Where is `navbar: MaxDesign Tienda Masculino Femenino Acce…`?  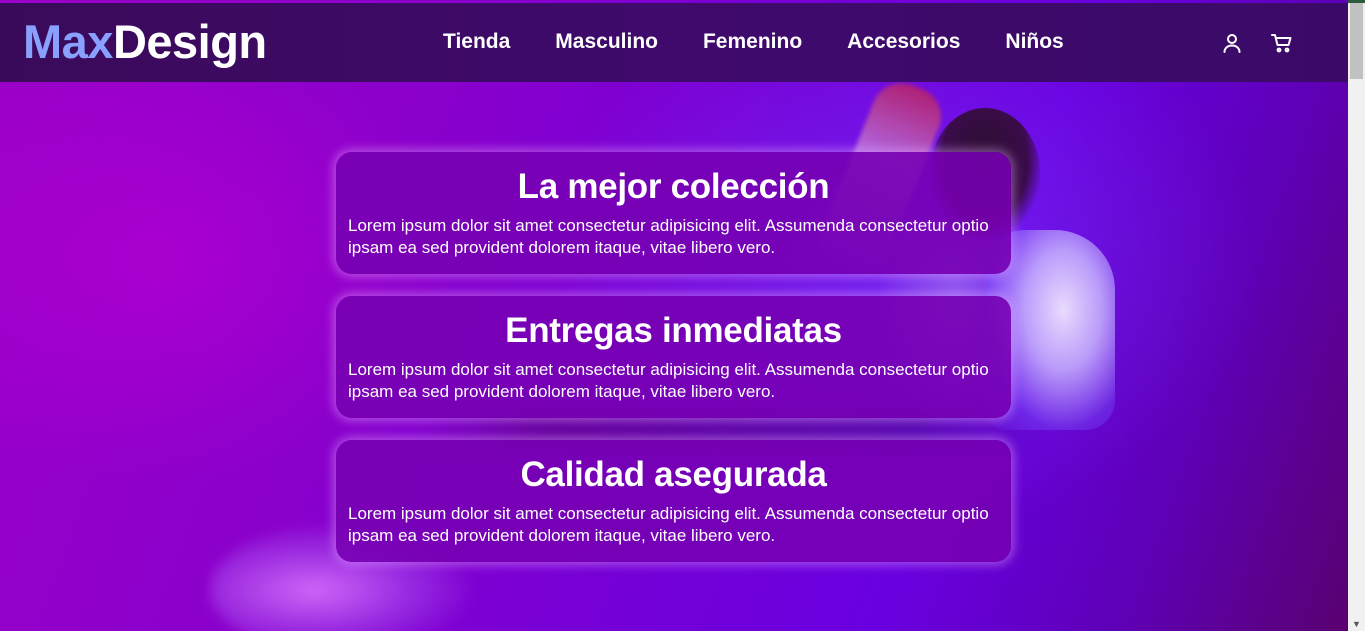 navbar: MaxDesign Tienda Masculino Femenino Acce… is located at coordinates (674, 42).